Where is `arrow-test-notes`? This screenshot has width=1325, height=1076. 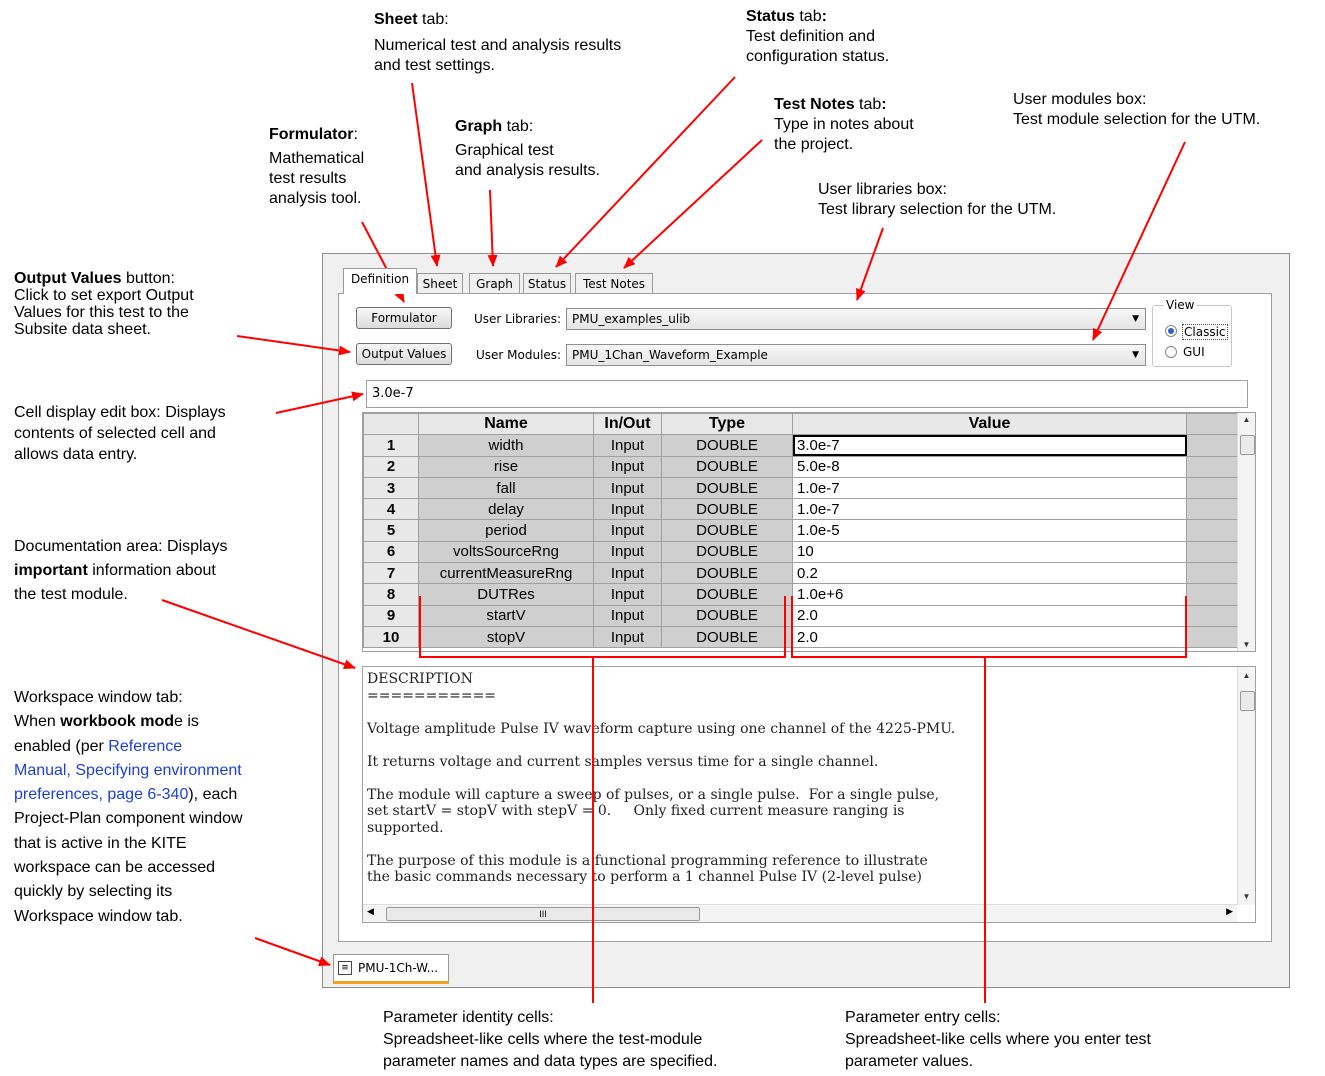
arrow-test-notes is located at coordinates (693, 204).